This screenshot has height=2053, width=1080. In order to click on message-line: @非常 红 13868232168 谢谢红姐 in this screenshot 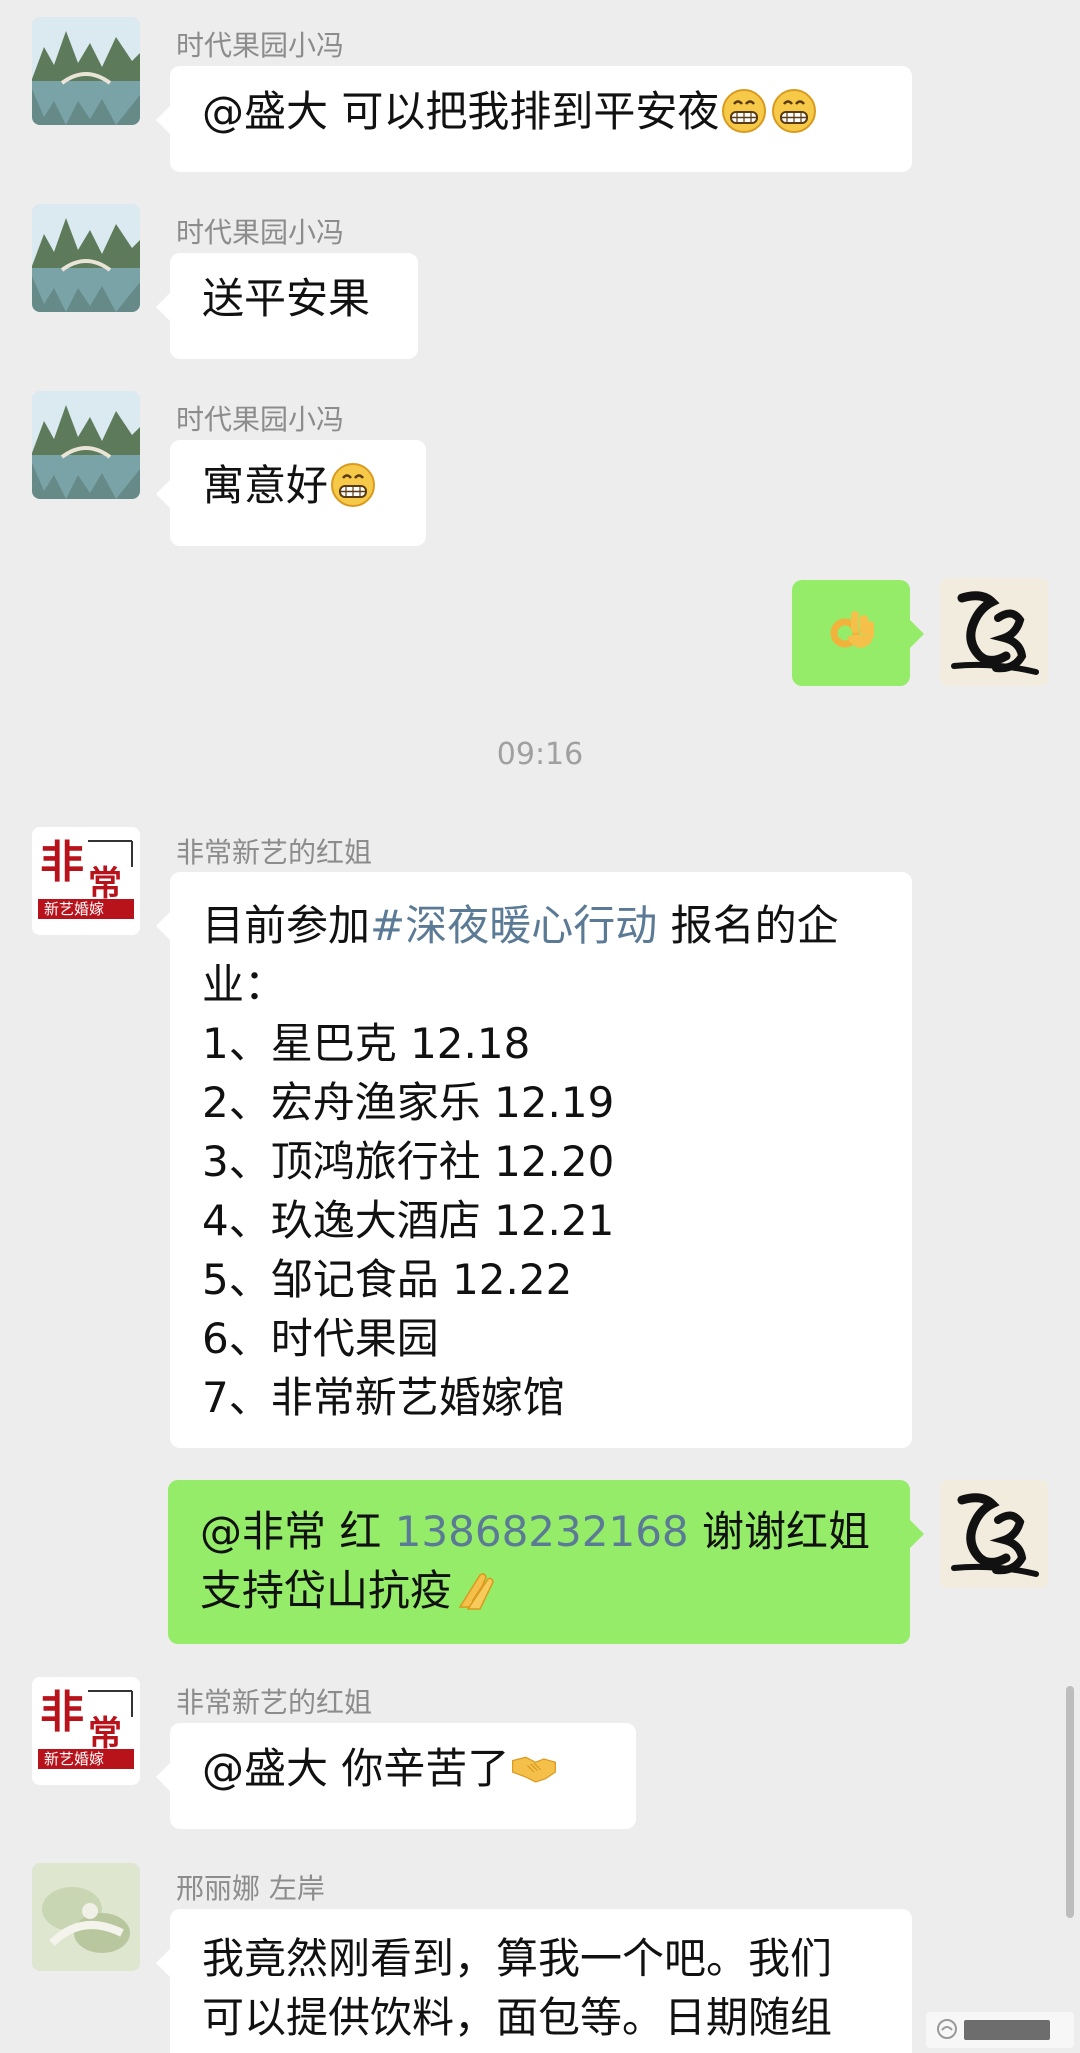, I will do `click(535, 1531)`.